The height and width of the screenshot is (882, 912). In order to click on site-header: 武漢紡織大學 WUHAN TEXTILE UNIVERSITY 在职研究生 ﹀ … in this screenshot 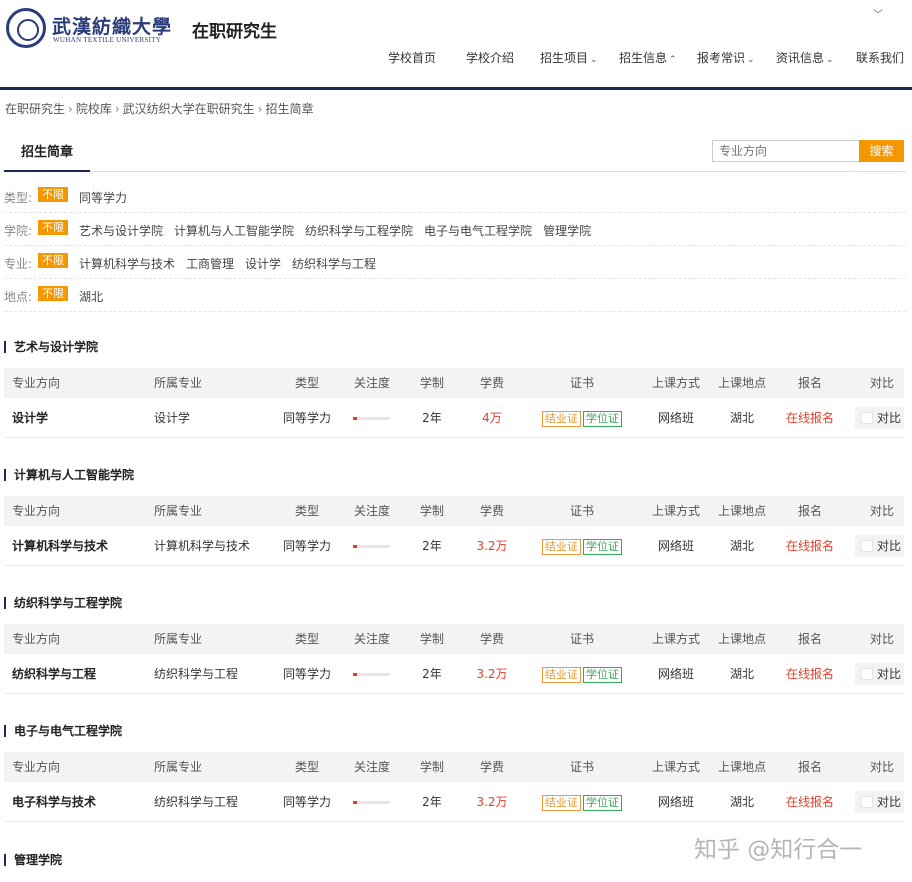, I will do `click(456, 45)`.